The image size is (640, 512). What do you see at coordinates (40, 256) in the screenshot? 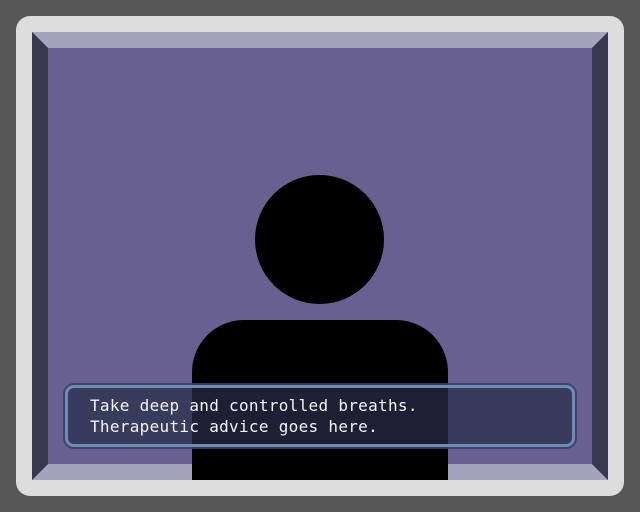
I see `screen-bevel-left` at bounding box center [40, 256].